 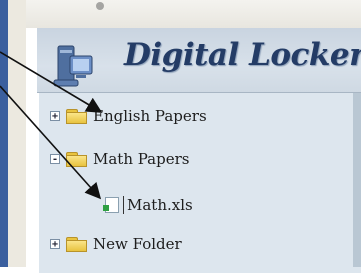 What do you see at coordinates (137, 244) in the screenshot?
I see `tree-item-label: New Folder` at bounding box center [137, 244].